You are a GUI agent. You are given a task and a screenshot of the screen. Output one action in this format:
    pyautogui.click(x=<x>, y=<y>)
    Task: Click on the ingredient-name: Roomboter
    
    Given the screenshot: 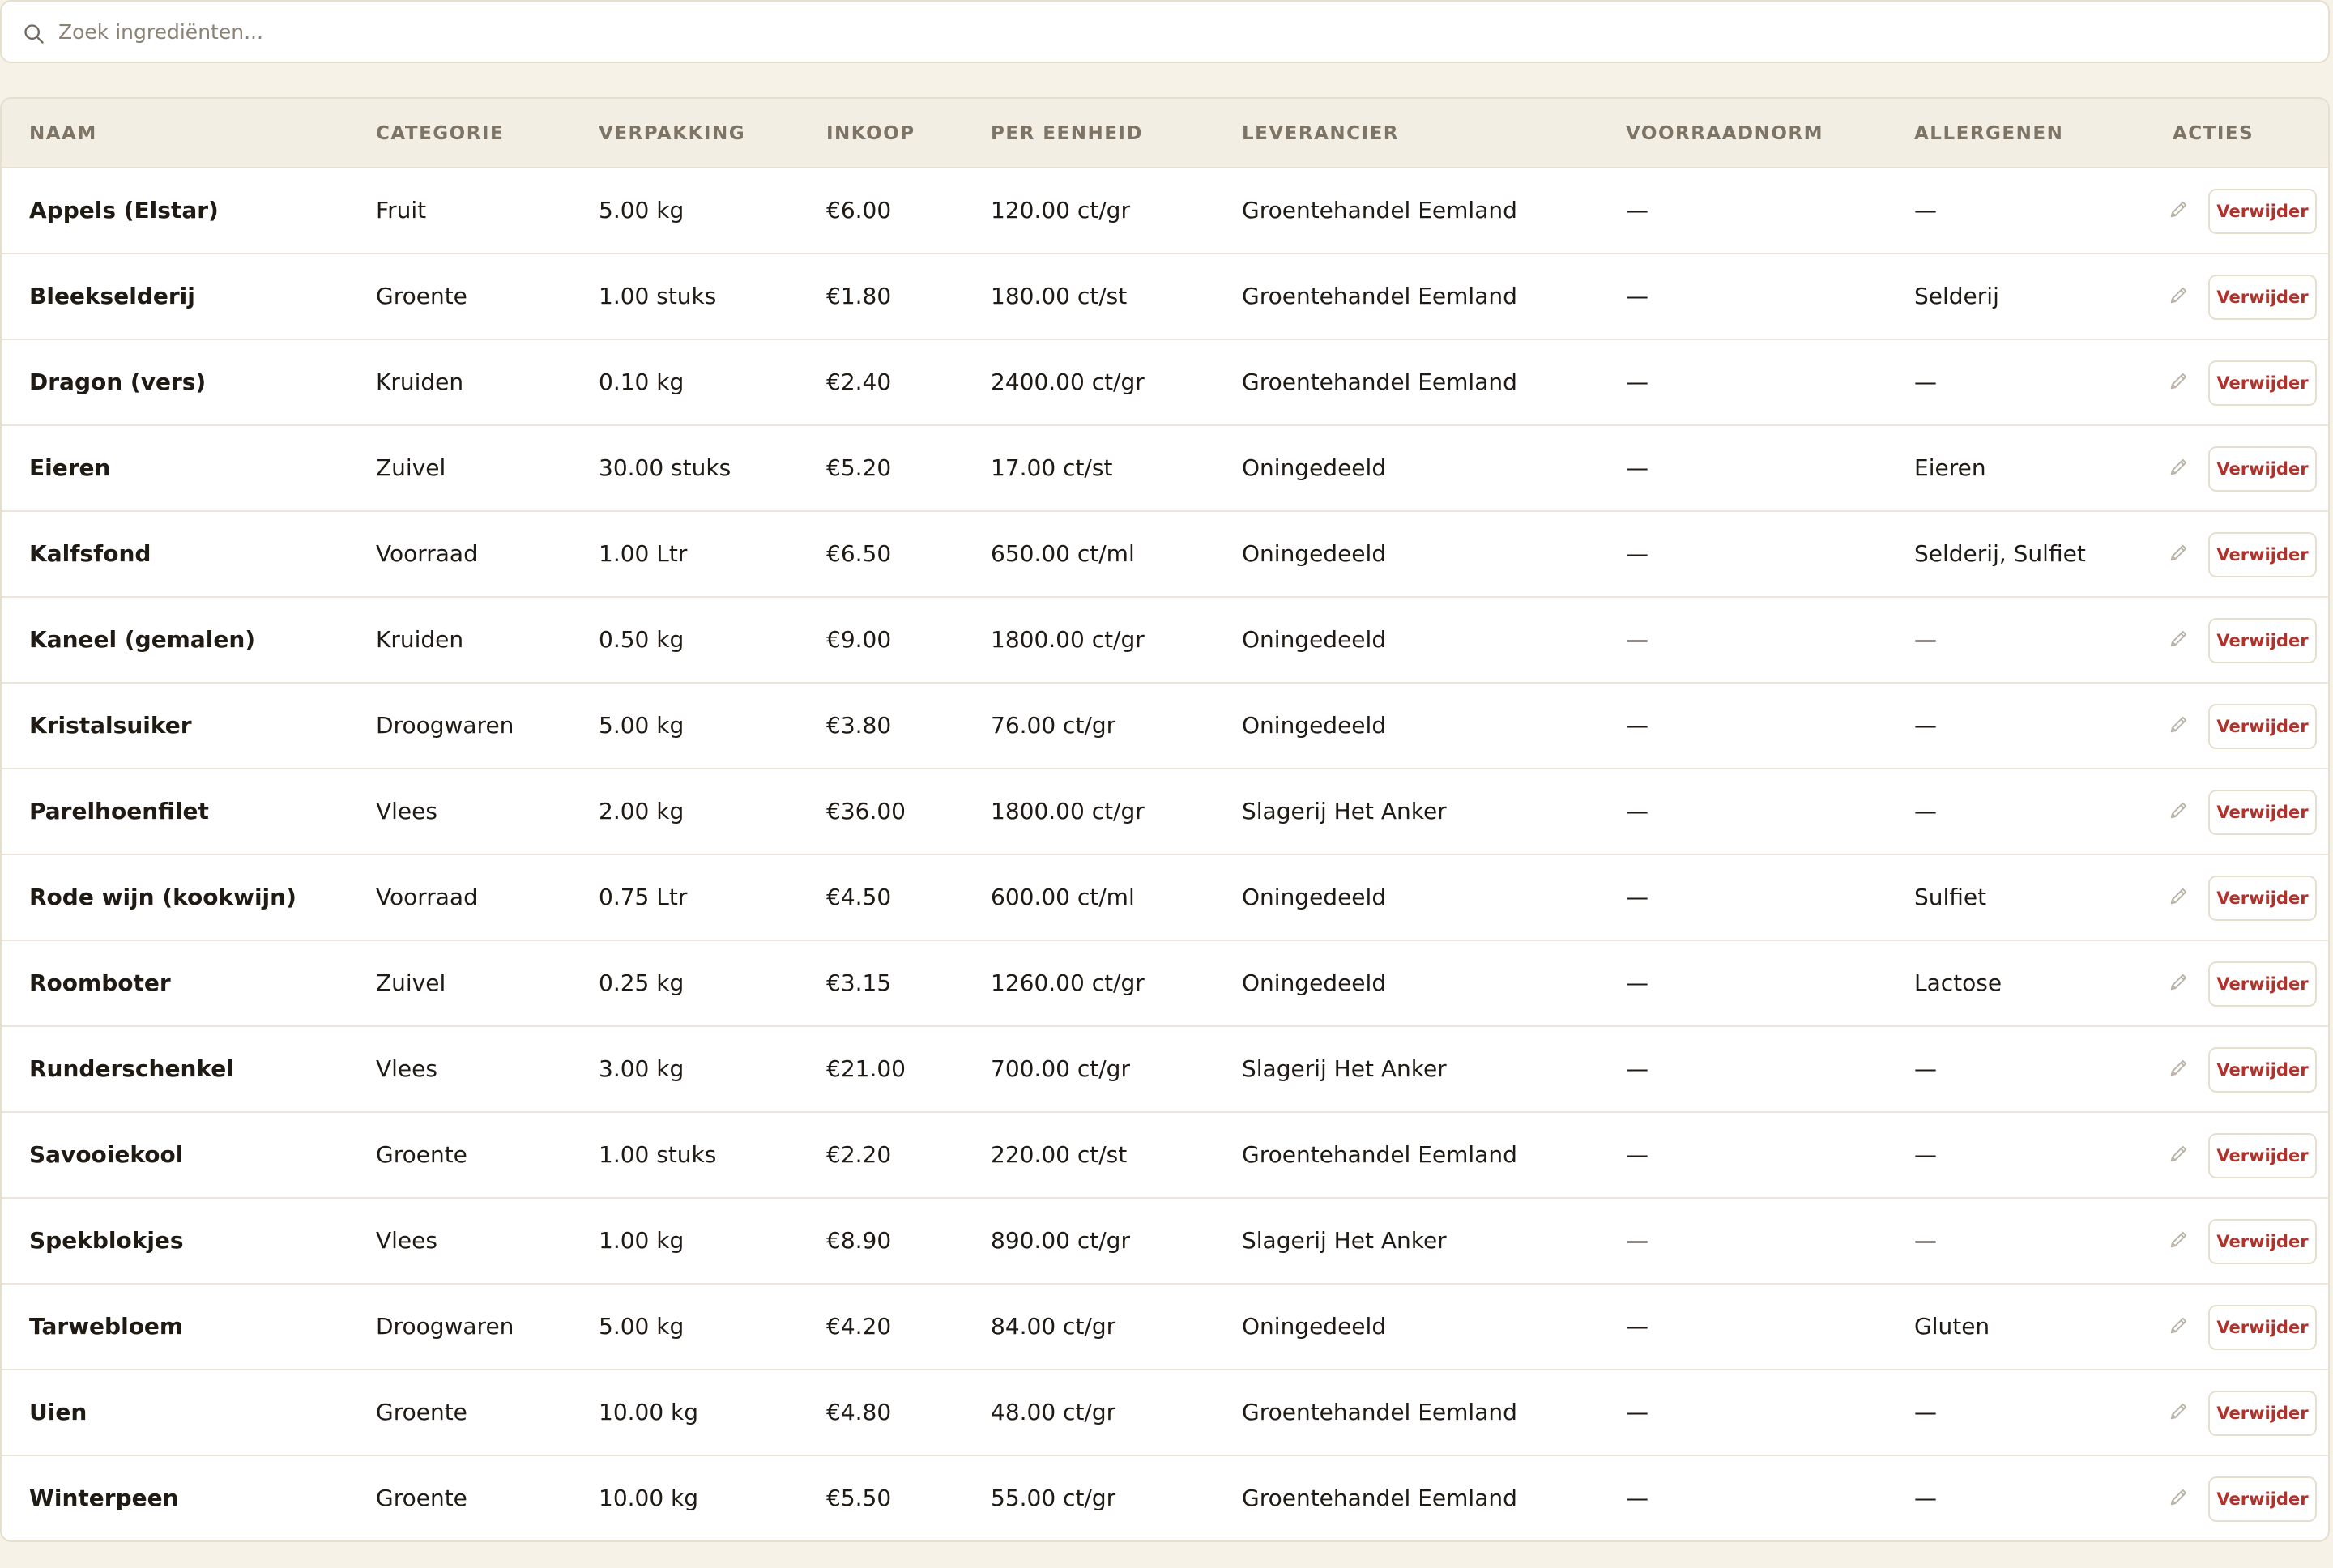 What is the action you would take?
    pyautogui.click(x=100, y=982)
    